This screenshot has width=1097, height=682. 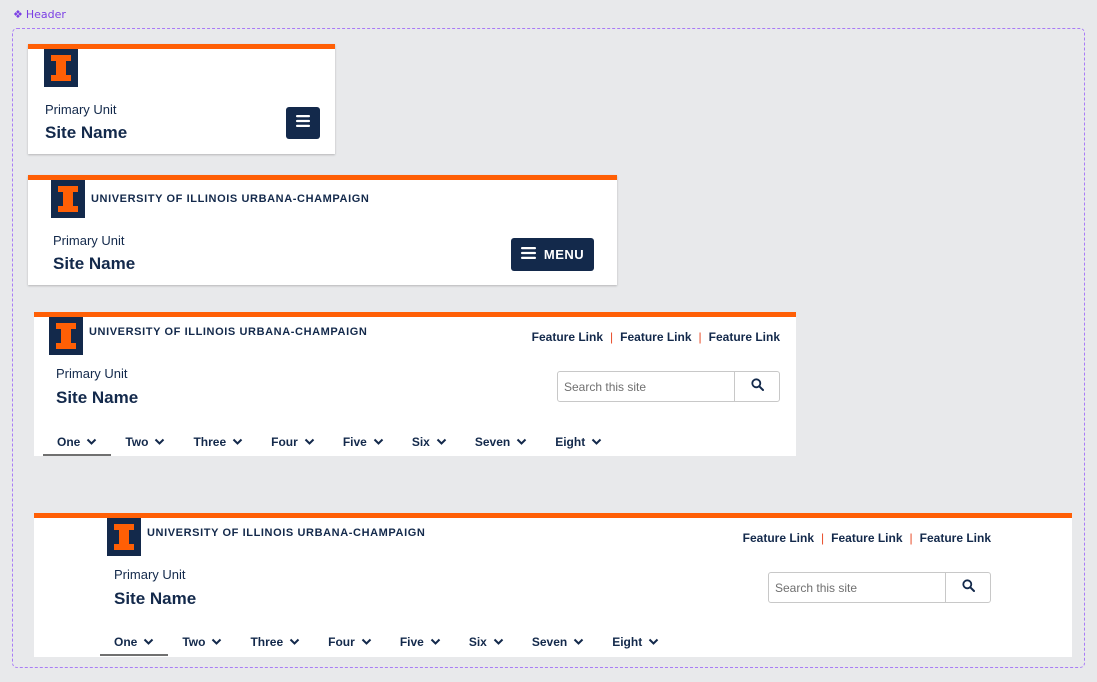 I want to click on header-mobile: Primary Unit Site Name, so click(x=181, y=99).